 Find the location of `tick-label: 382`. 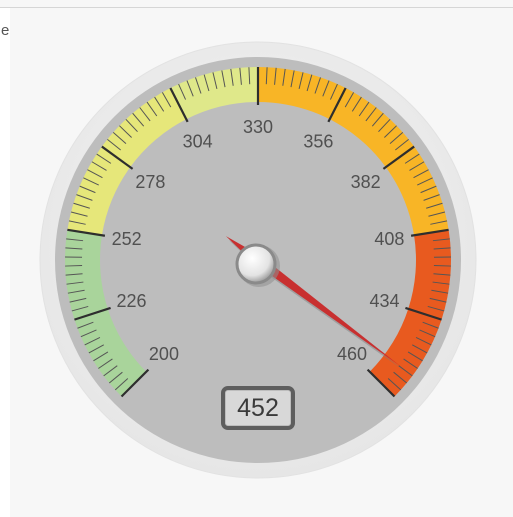

tick-label: 382 is located at coordinates (366, 182).